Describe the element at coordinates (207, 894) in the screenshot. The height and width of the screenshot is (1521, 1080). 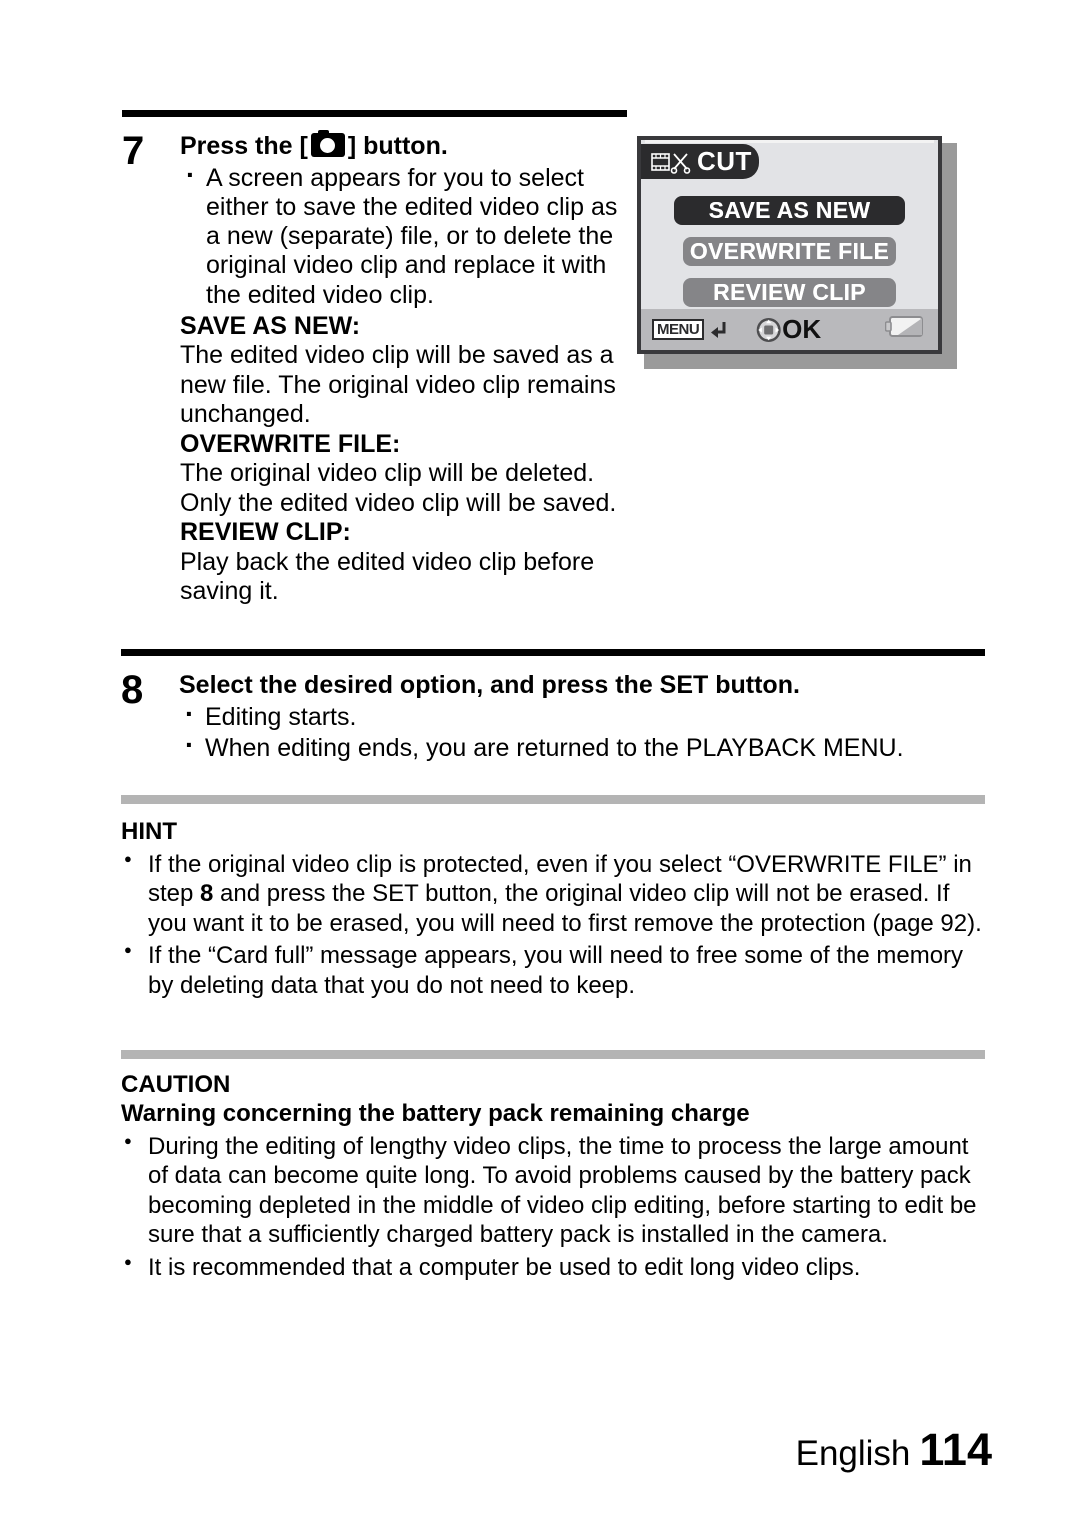
I see `hint-item-step-ref: 8` at that location.